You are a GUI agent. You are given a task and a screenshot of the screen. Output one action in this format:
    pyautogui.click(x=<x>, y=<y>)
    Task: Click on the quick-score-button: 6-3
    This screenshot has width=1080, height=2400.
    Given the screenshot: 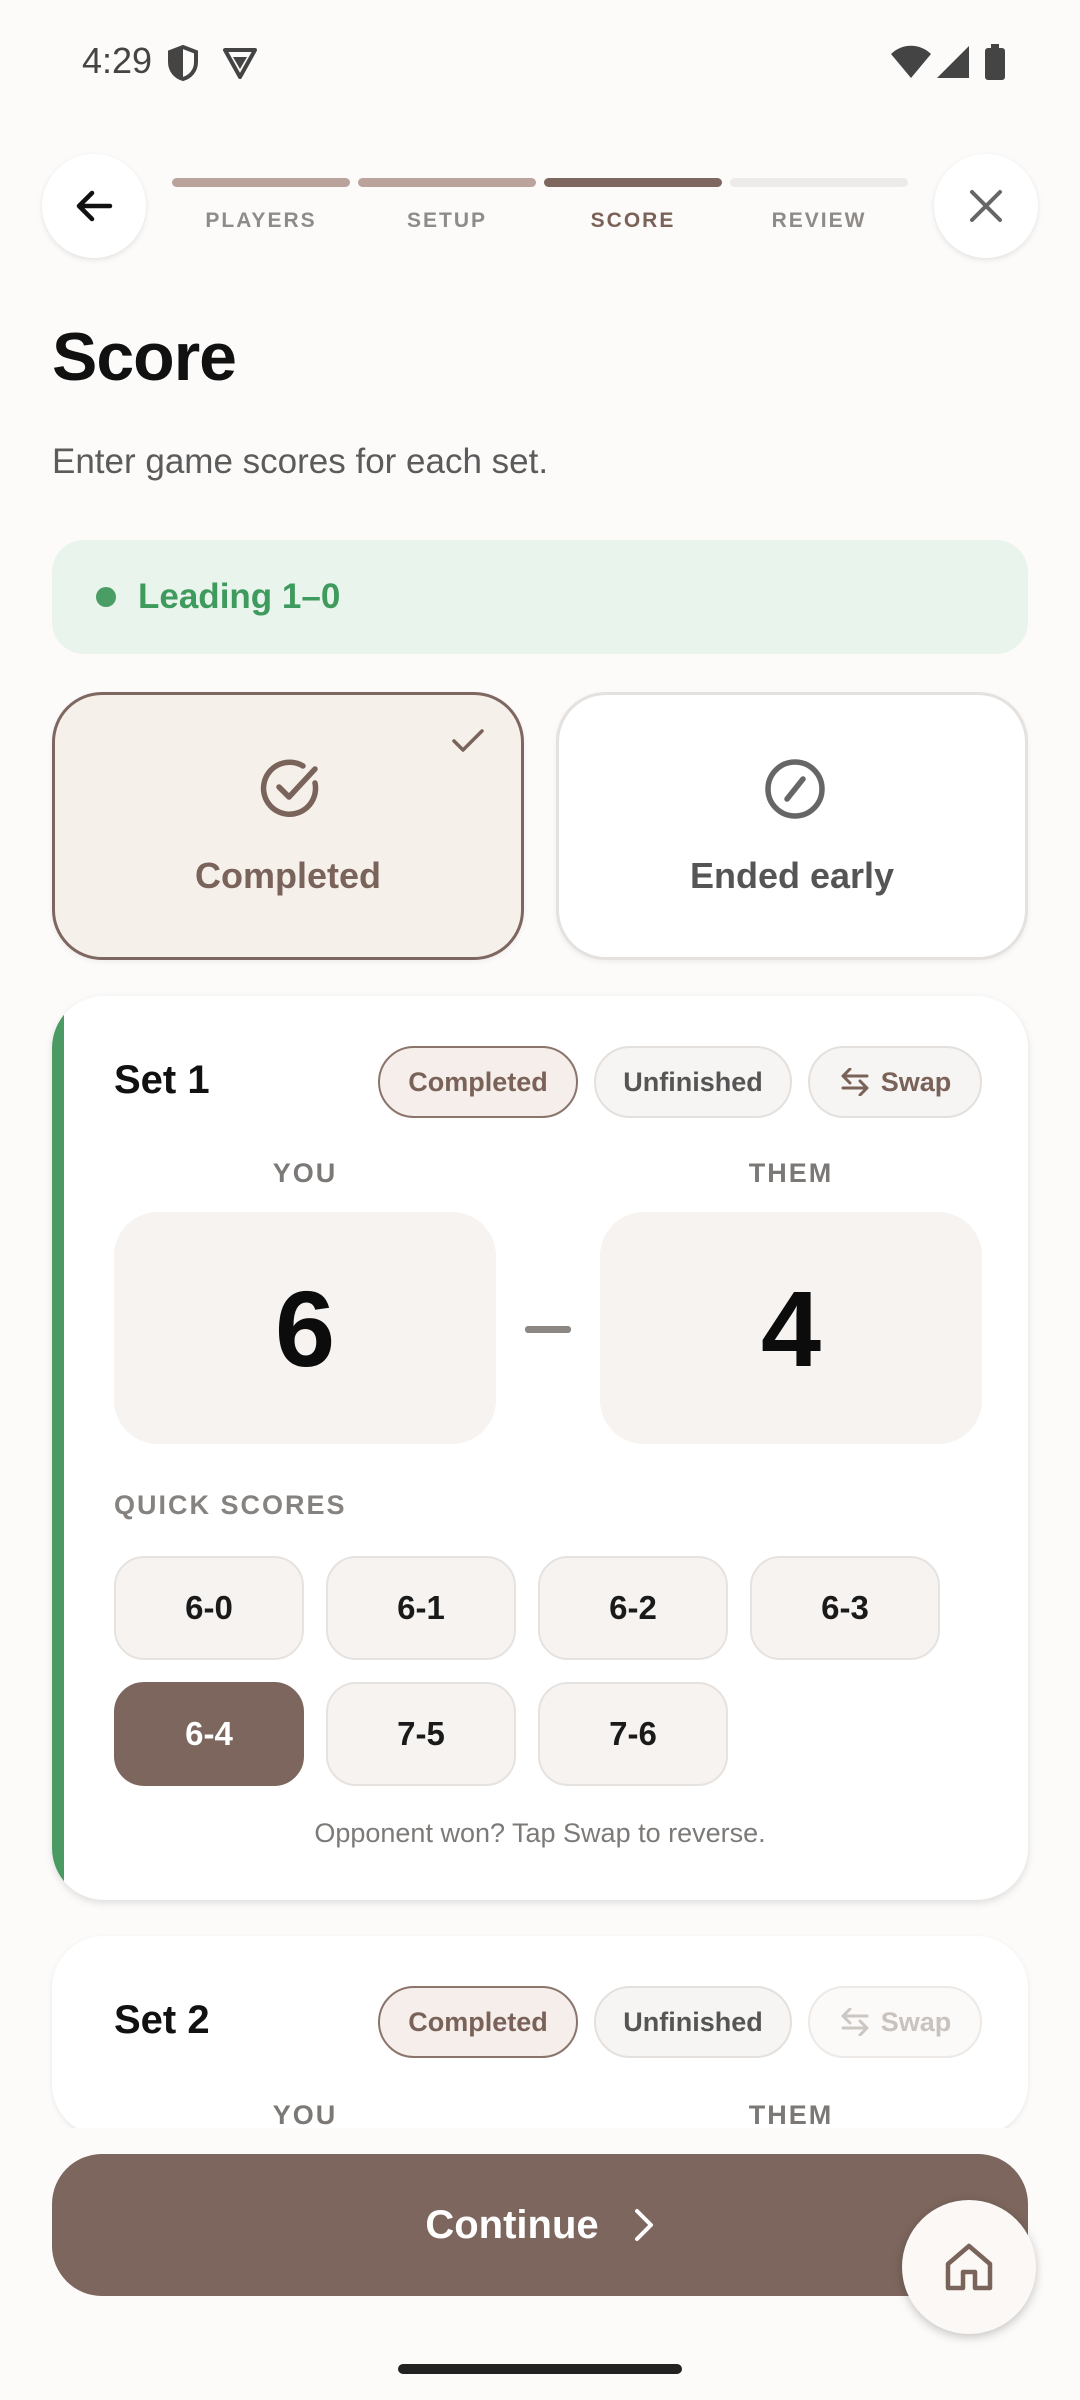 What is the action you would take?
    pyautogui.click(x=845, y=1608)
    